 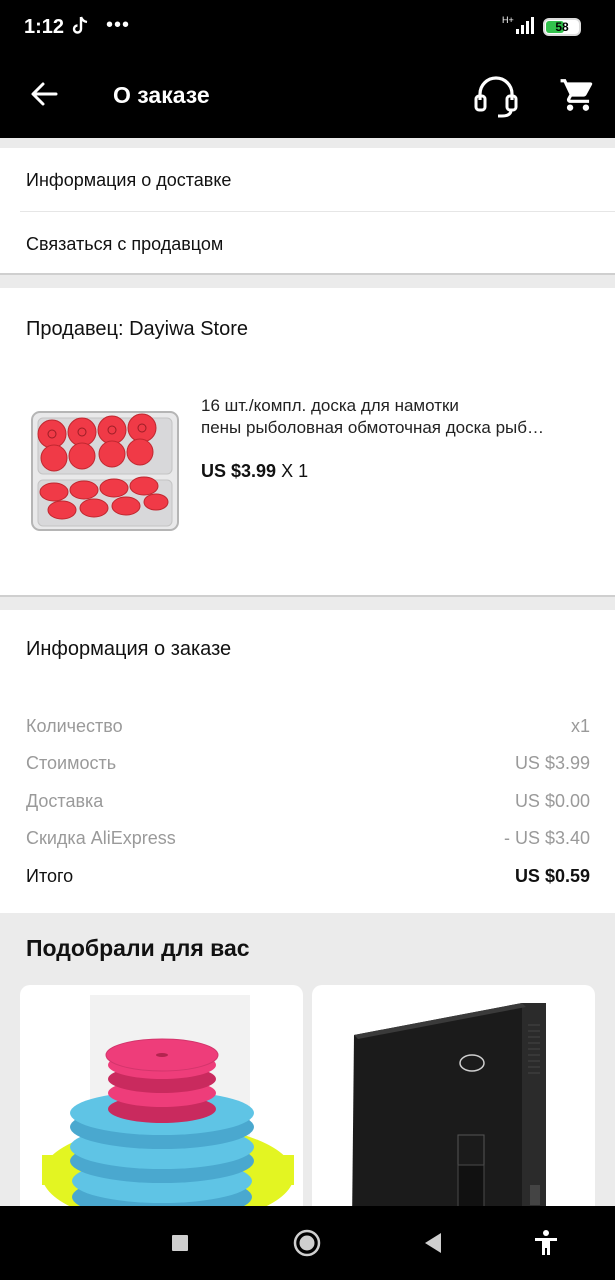 What do you see at coordinates (295, 471) in the screenshot?
I see `product-quantity: X 1` at bounding box center [295, 471].